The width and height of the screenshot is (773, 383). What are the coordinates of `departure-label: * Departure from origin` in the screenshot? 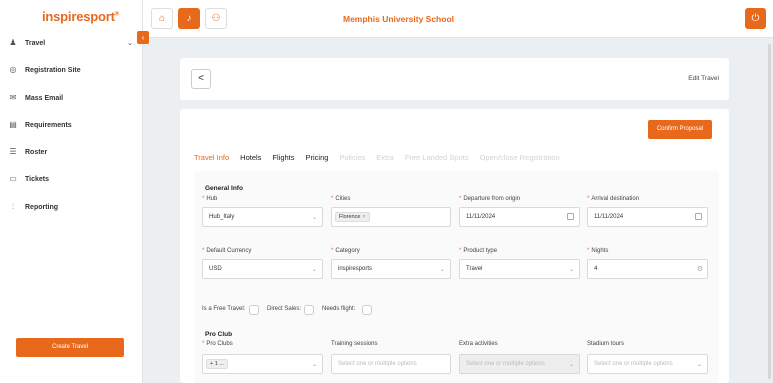 It's located at (490, 199).